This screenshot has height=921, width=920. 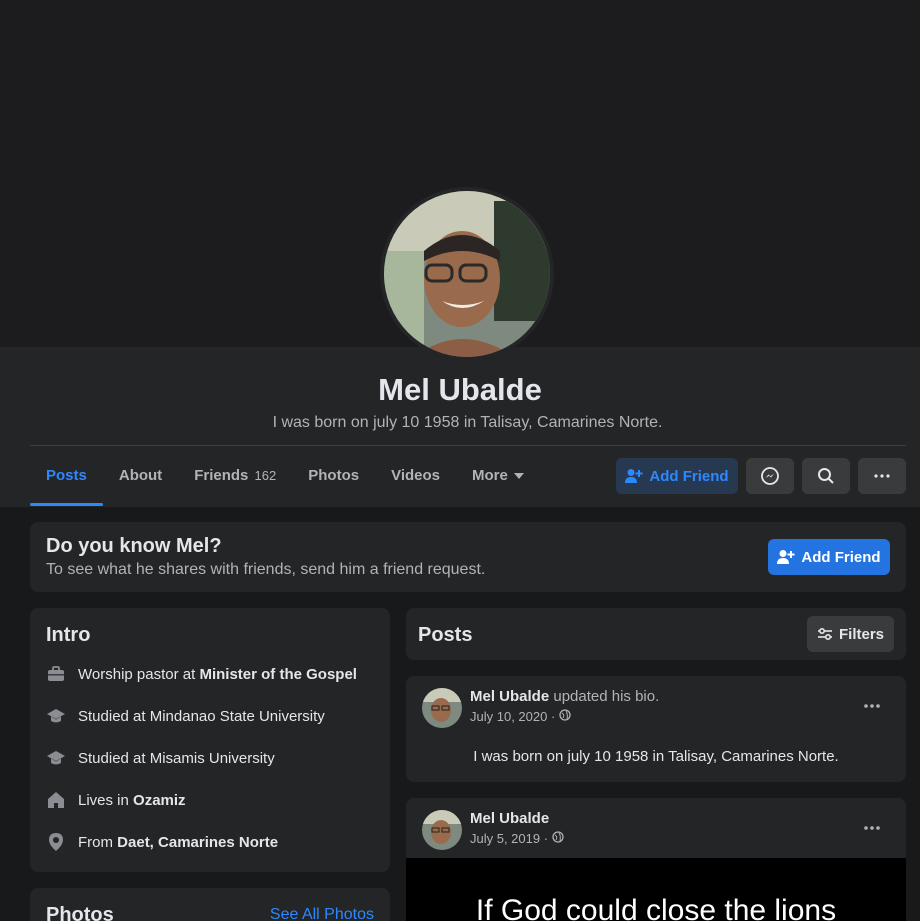 I want to click on intro-item-education-2: Studied at Misamis University, so click(x=160, y=758).